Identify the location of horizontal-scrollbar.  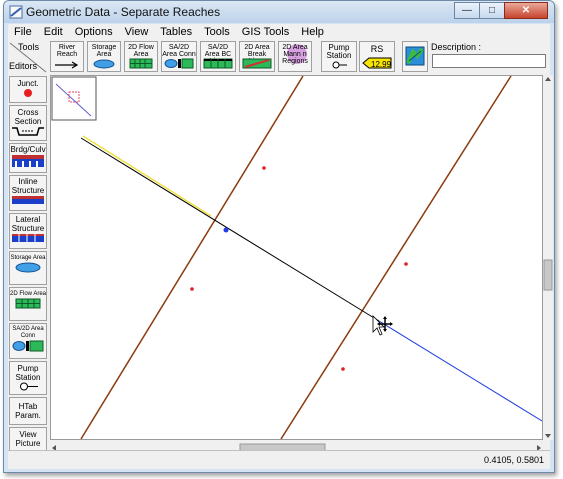
(296, 446).